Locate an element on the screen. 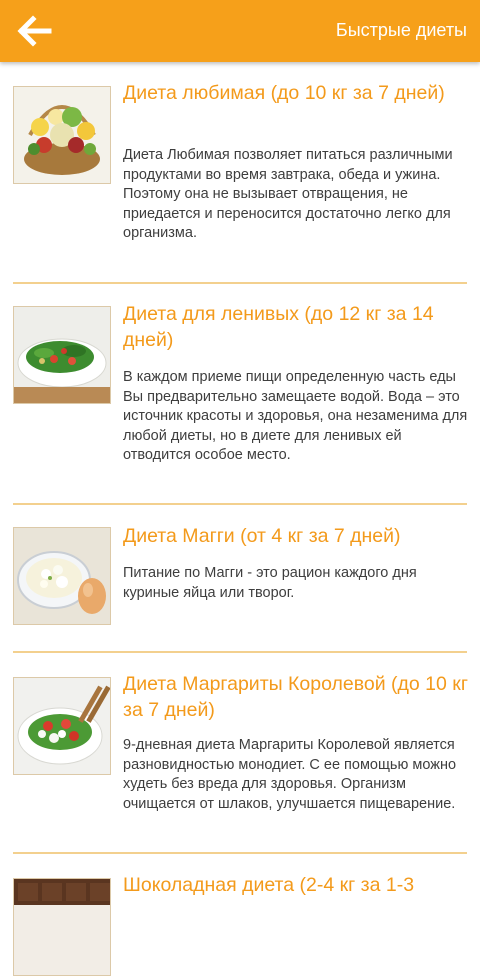  diet-title: Диета для ленивых (до 12 кг за 14 дней) is located at coordinates (278, 327).